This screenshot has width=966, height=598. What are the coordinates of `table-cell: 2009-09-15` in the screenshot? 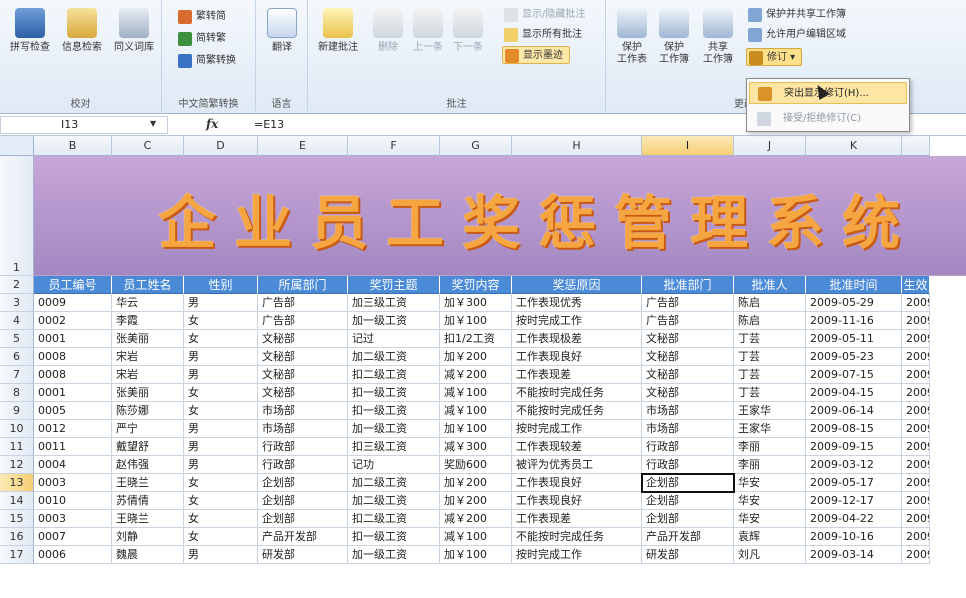 It's located at (854, 447).